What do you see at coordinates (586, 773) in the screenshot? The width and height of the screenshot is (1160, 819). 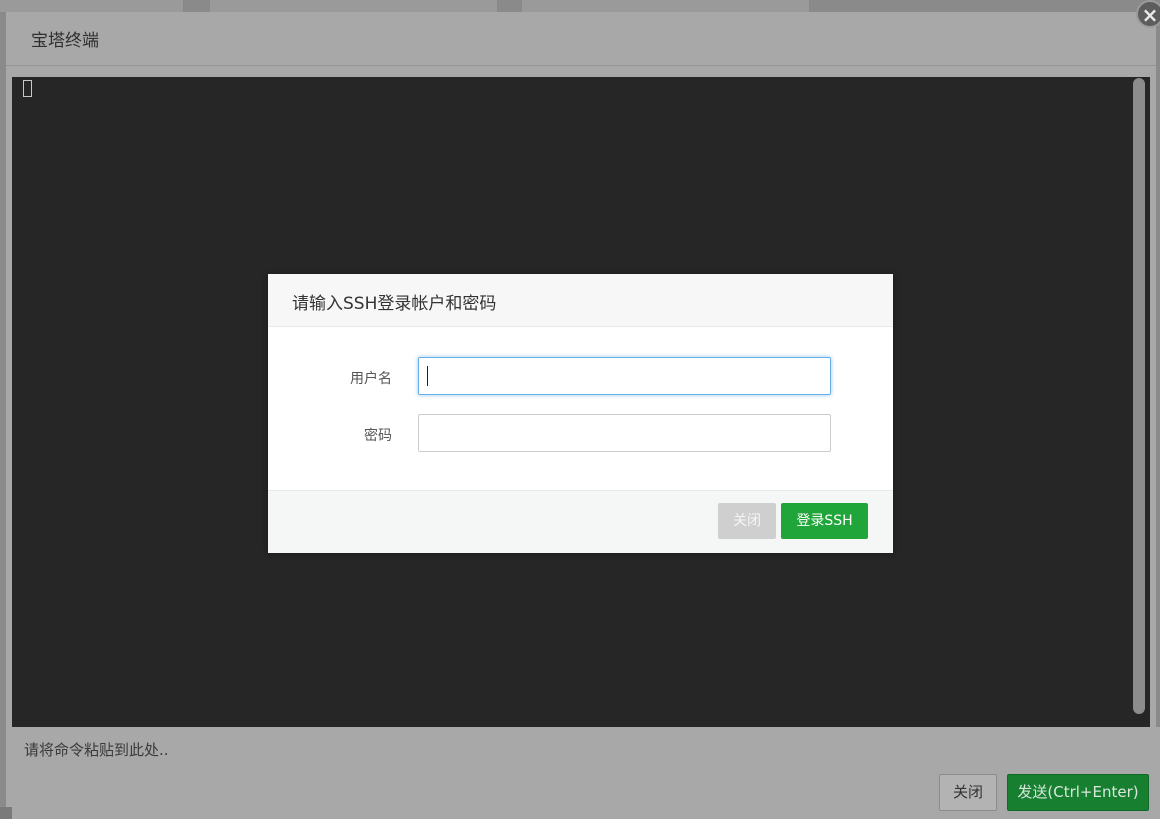 I see `command-input-area: 请将命令粘贴到此处.. 关闭 发送(Ctrl+Enter)` at bounding box center [586, 773].